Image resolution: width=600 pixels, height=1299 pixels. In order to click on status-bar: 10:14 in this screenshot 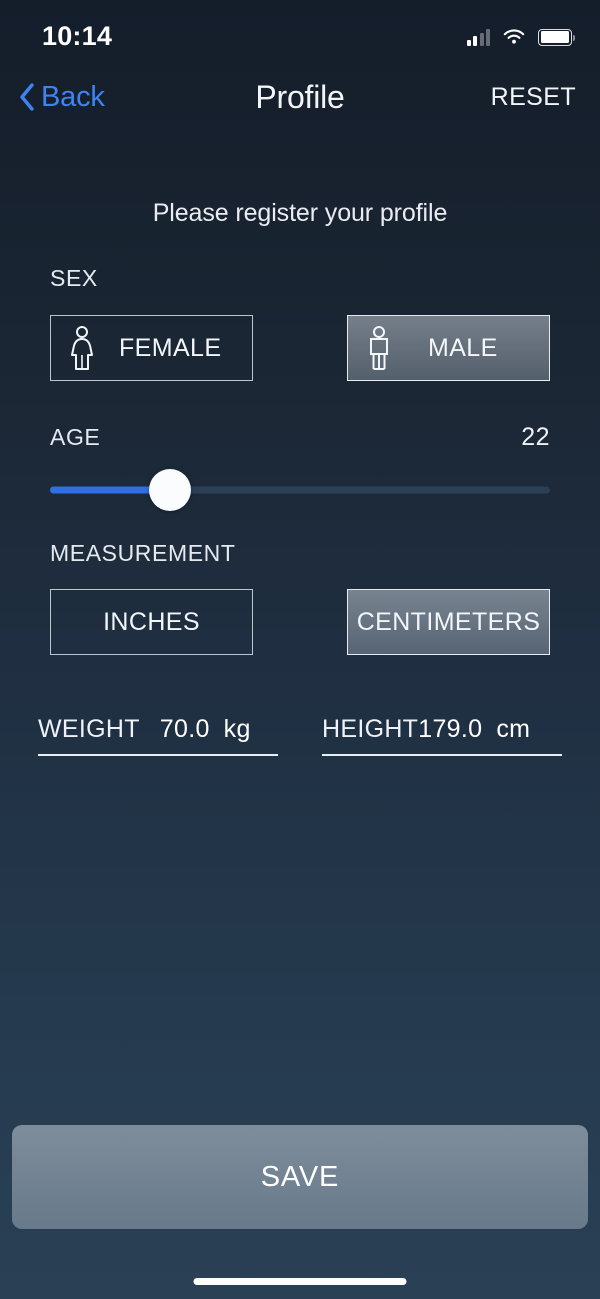, I will do `click(300, 33)`.